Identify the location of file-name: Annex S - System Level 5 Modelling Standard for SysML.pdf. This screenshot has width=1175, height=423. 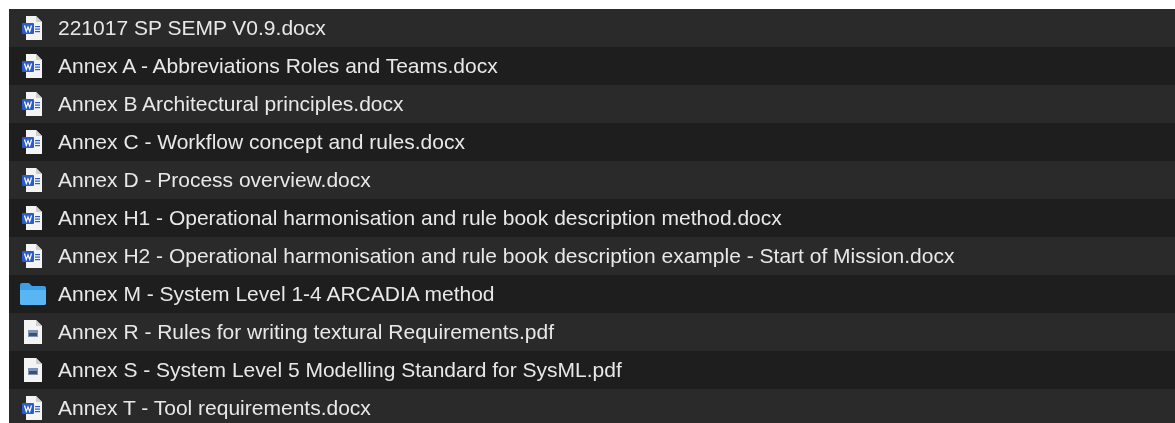
(340, 370).